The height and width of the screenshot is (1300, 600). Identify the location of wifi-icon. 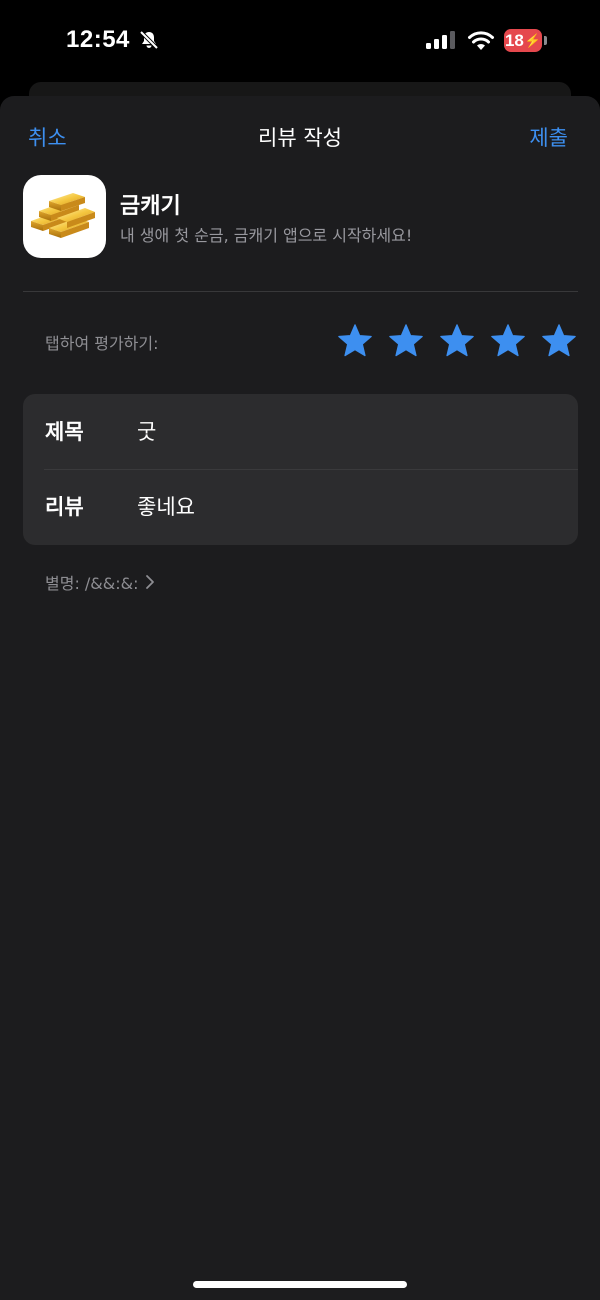
(481, 41).